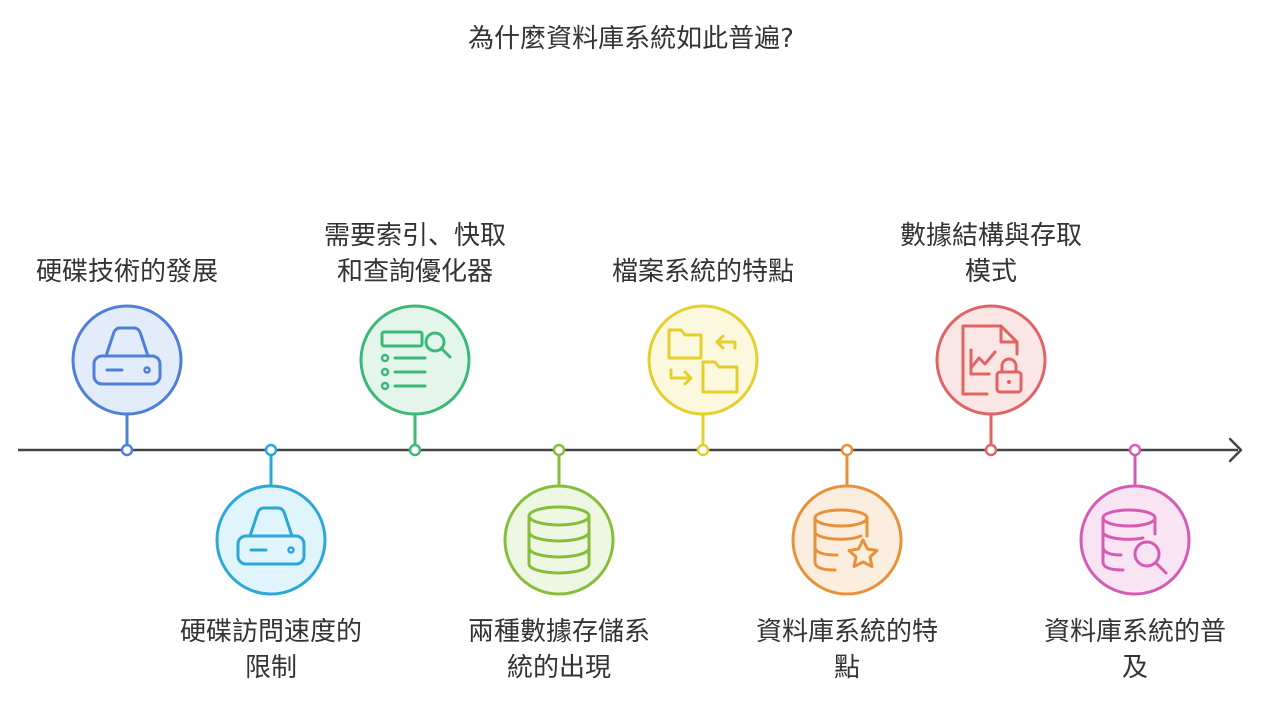 This screenshot has width=1262, height=702. Describe the element at coordinates (415, 254) in the screenshot. I see `event-label: 需要索引、快取 和查詢優化器` at that location.